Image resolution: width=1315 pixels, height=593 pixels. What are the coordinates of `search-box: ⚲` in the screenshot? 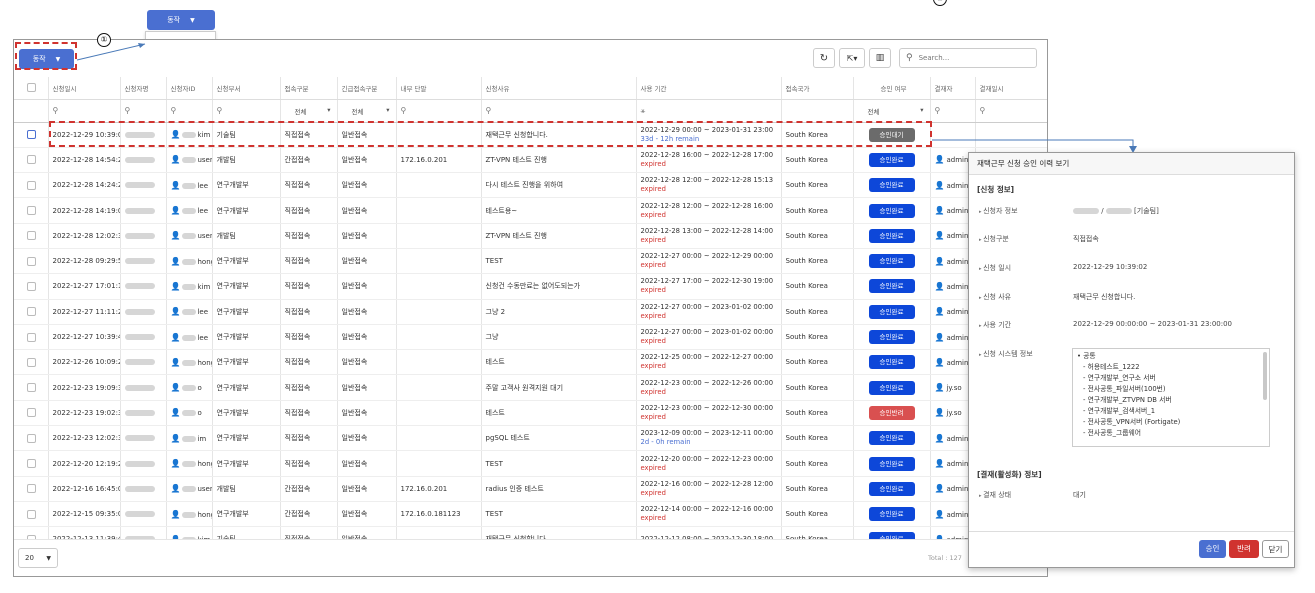 It's located at (968, 58).